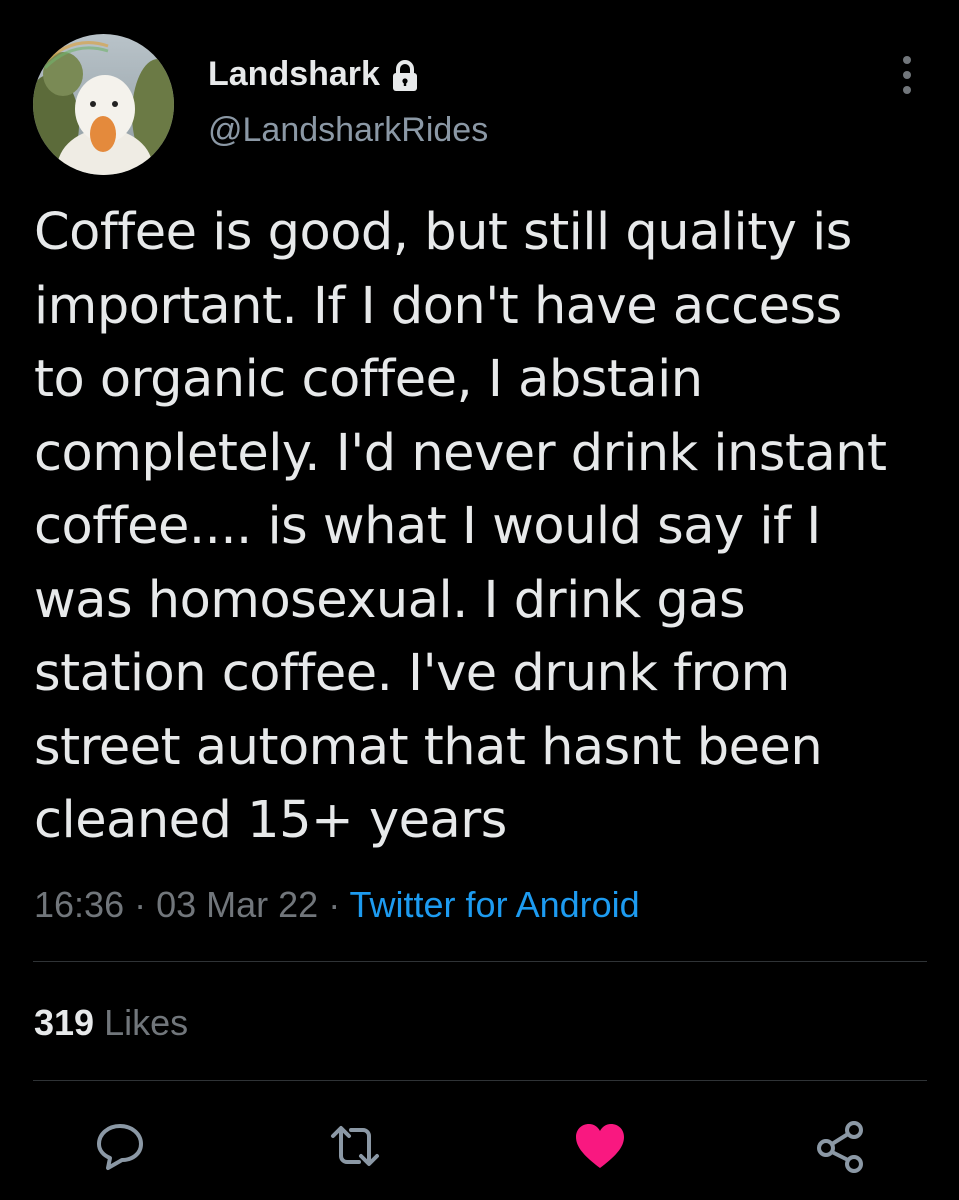 This screenshot has width=959, height=1200. What do you see at coordinates (146, 1022) in the screenshot?
I see `likes-label: Likes` at bounding box center [146, 1022].